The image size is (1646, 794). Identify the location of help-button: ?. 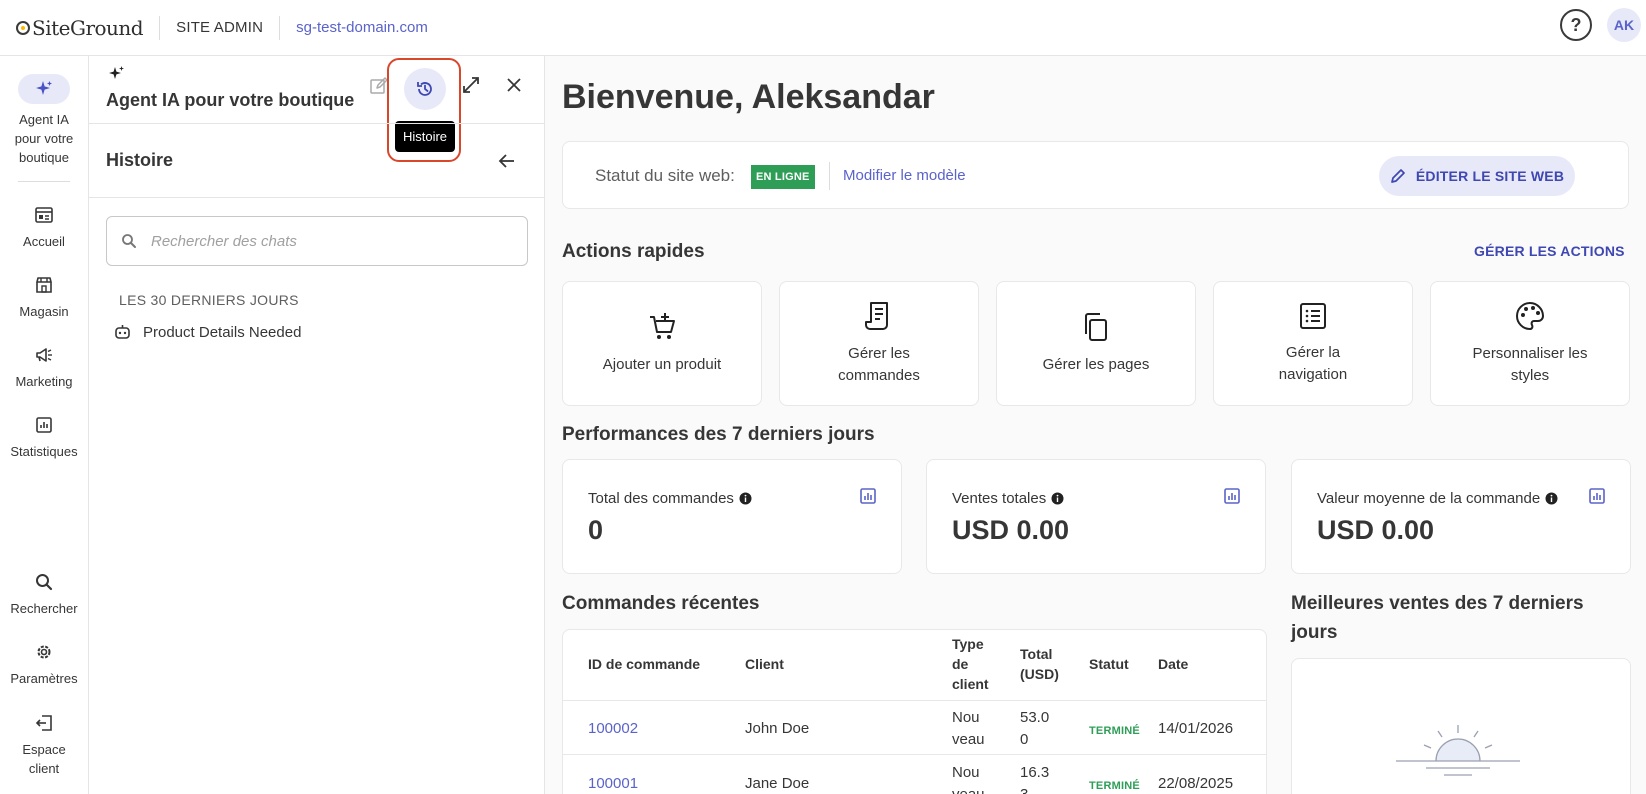
(1576, 25).